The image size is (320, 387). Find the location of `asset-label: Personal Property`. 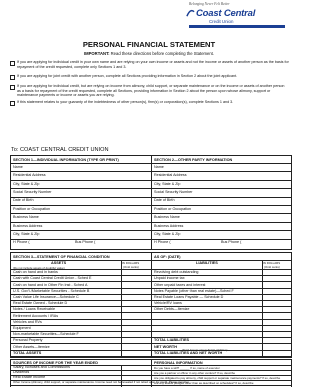

asset-label: Personal Property is located at coordinates (28, 340).